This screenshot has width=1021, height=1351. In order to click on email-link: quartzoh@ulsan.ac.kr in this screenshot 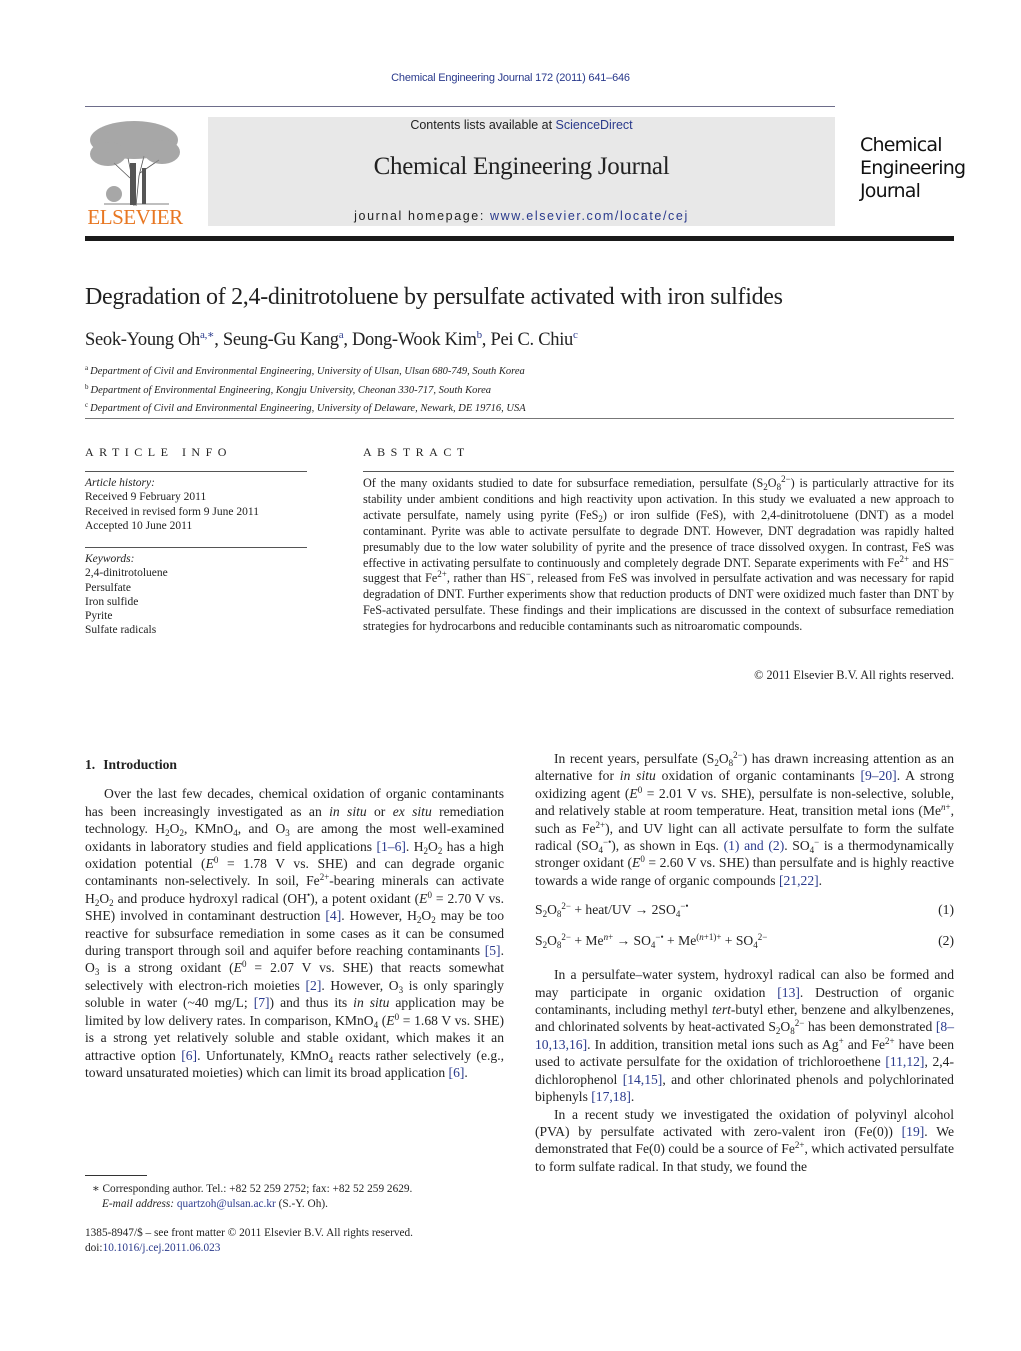, I will do `click(226, 1204)`.